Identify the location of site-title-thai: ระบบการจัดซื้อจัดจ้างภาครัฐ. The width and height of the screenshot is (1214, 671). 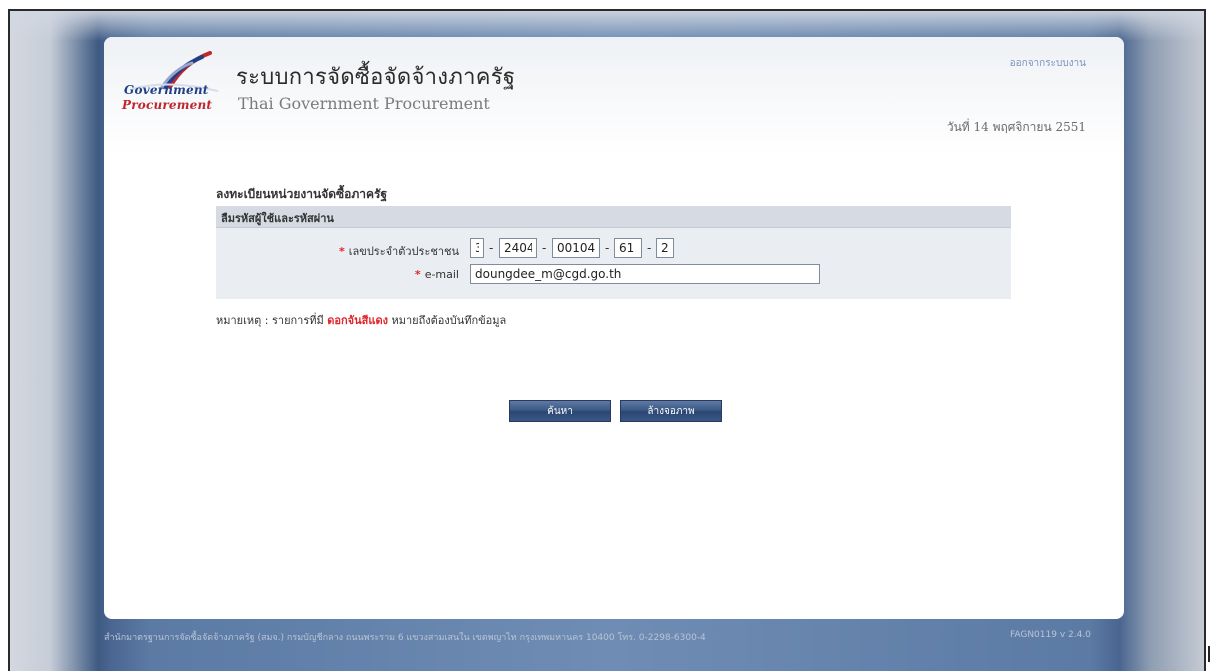
(376, 77).